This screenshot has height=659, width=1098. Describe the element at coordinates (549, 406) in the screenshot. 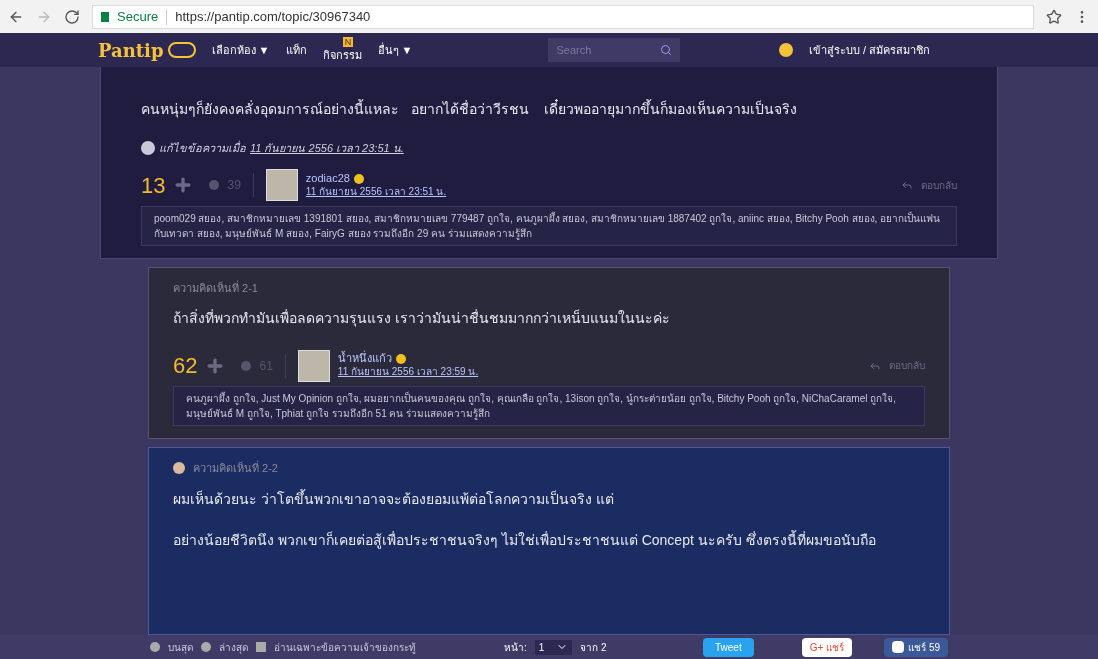

I see `reactions-text: คนภูผาผึ้ง ถูกใจ, Just My Opinion ถูกใจ, ผมอยากเป็นคนของคุณ ถูกใจ, คุณเกลือ ถูกใจ, 13ison ถูกใจ, นู๋กระต่ายน้อย ถูกใจ, Bitchy Pooh ถูกใจ, NiChaCaramel ถูกใจ, มนุษย์พันธ์ M ถูกใจ, Tphiat ถูกใจ รวมถึงอีก 51 คน ร่วมแสดงความรู้สึก` at that location.